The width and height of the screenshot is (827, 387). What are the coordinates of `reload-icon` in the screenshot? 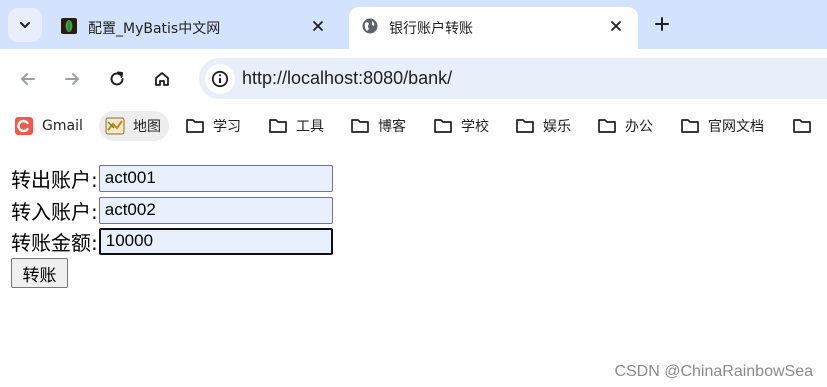 It's located at (117, 78).